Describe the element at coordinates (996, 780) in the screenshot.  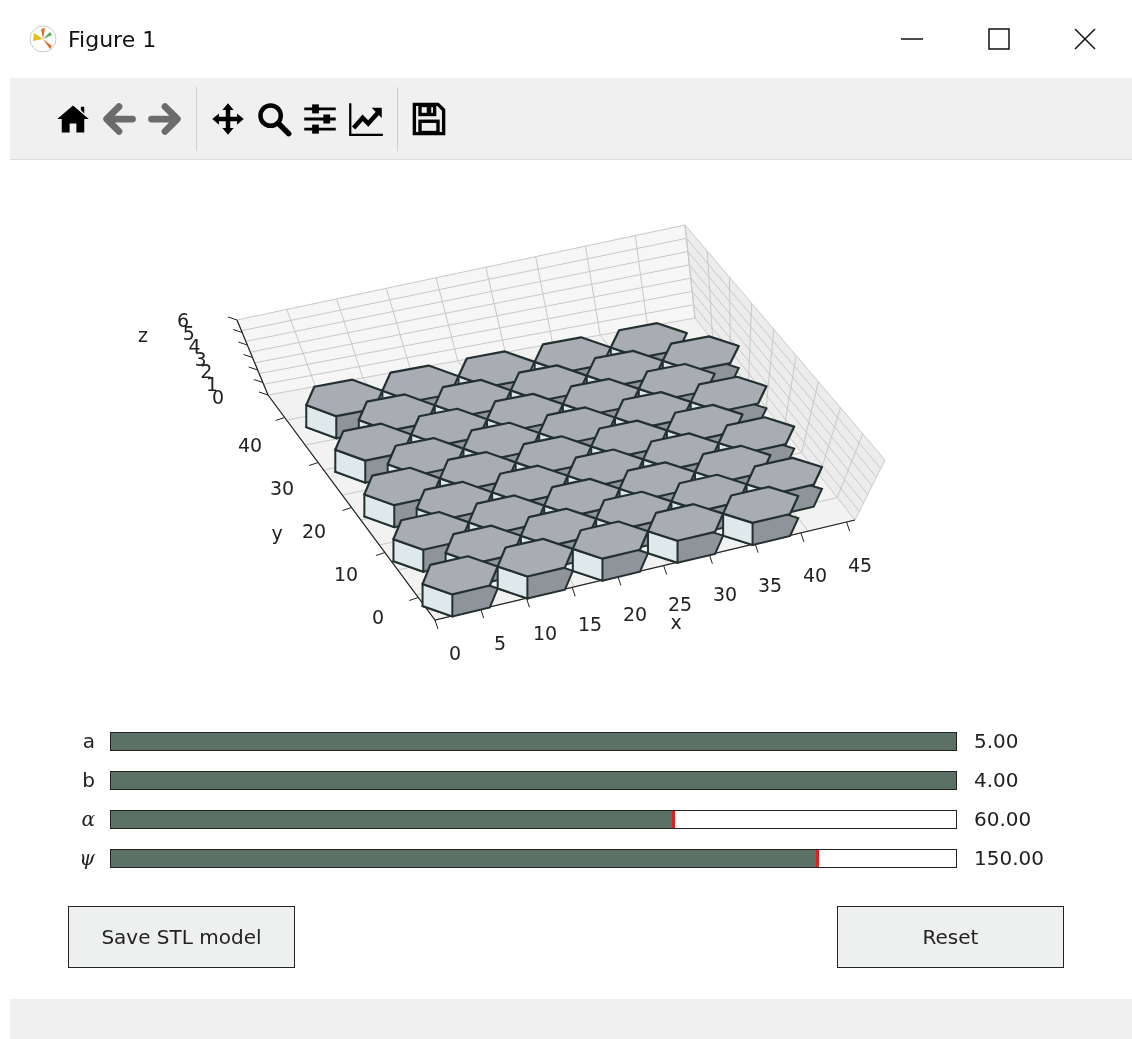
I see `slider-value: 4.00` at that location.